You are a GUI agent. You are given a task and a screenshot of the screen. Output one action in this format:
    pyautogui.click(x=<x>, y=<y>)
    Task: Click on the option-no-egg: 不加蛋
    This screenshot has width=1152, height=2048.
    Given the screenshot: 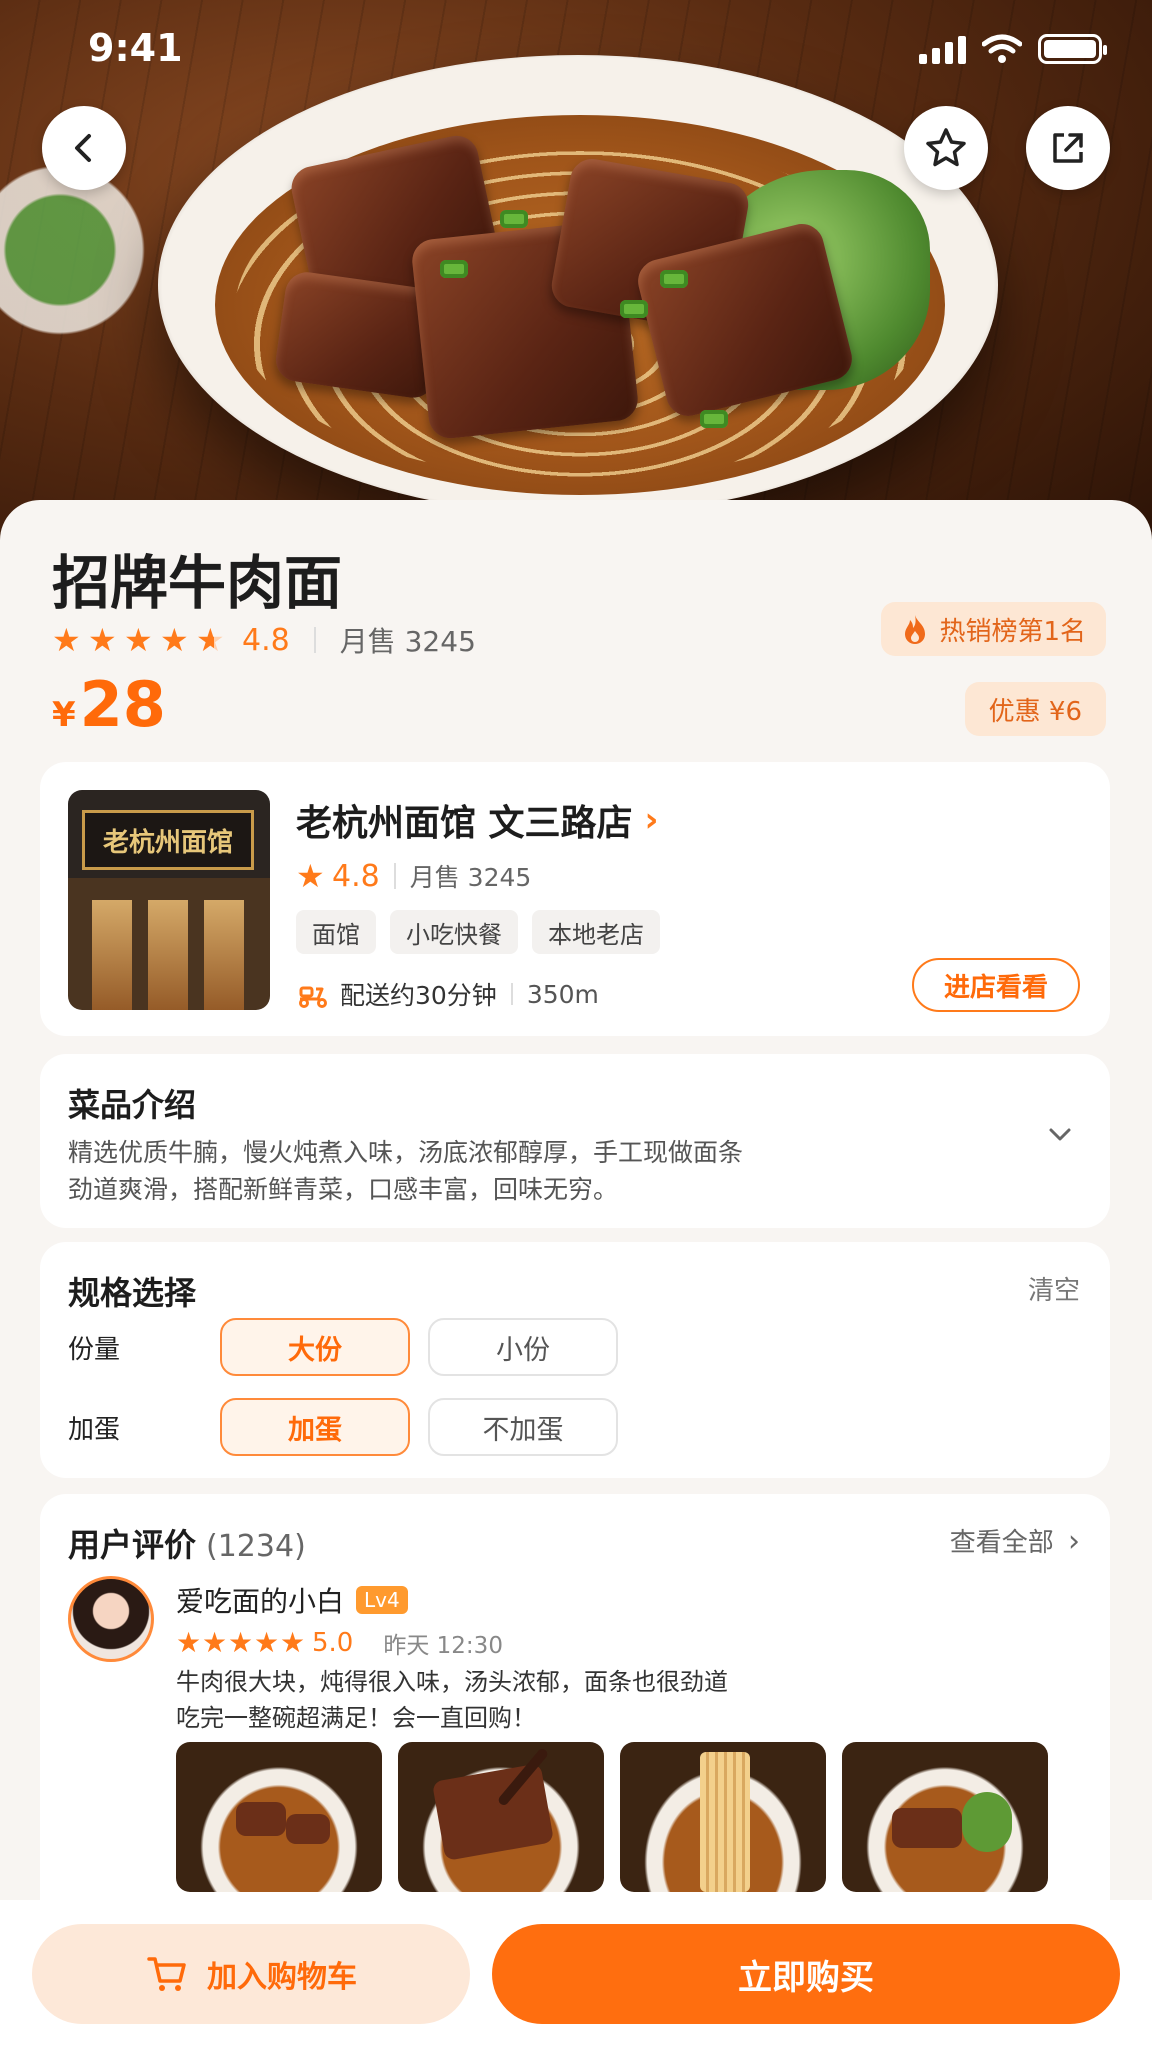 What is the action you would take?
    pyautogui.click(x=523, y=1427)
    